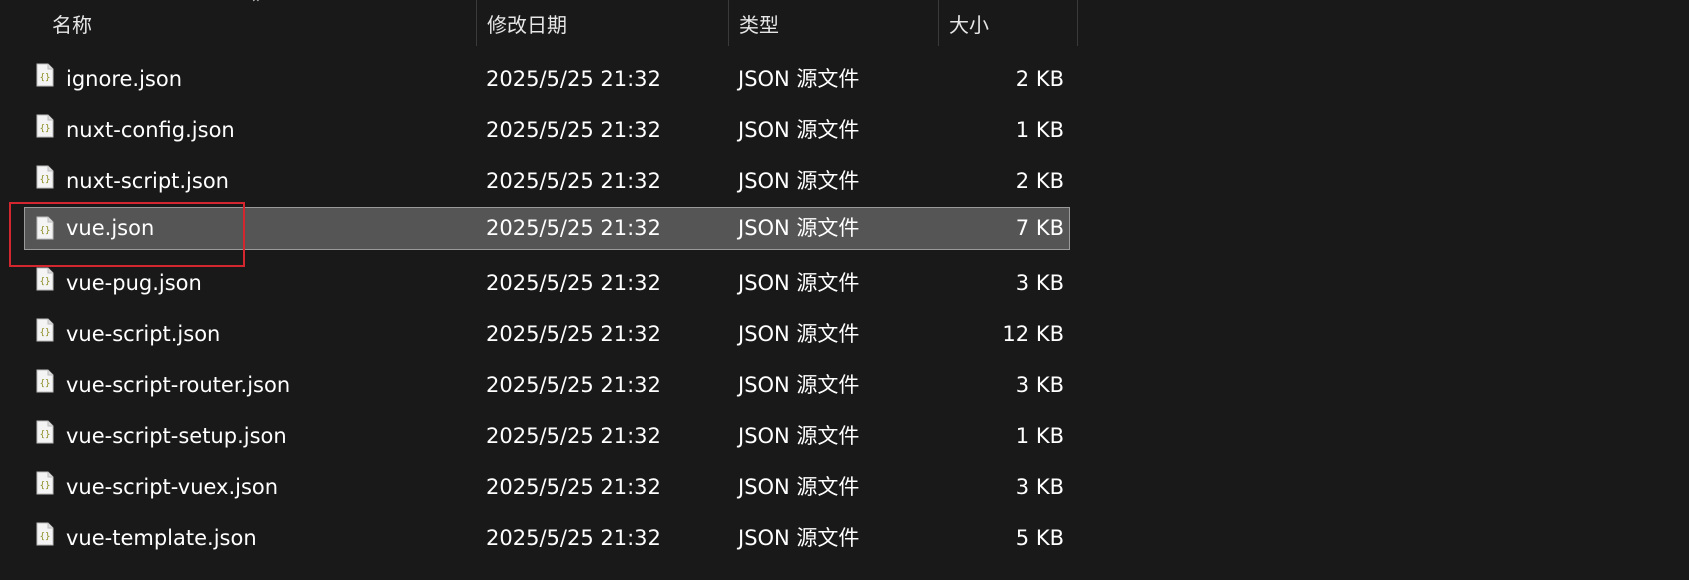 The height and width of the screenshot is (580, 1689). What do you see at coordinates (759, 24) in the screenshot?
I see `column-header-type-label: 类型` at bounding box center [759, 24].